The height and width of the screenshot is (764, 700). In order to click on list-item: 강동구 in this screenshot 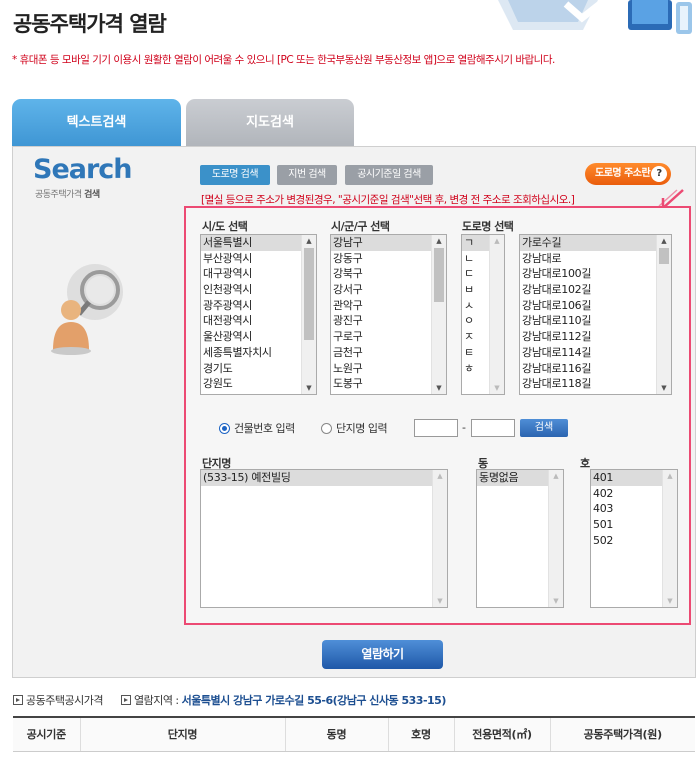, I will do `click(388, 259)`.